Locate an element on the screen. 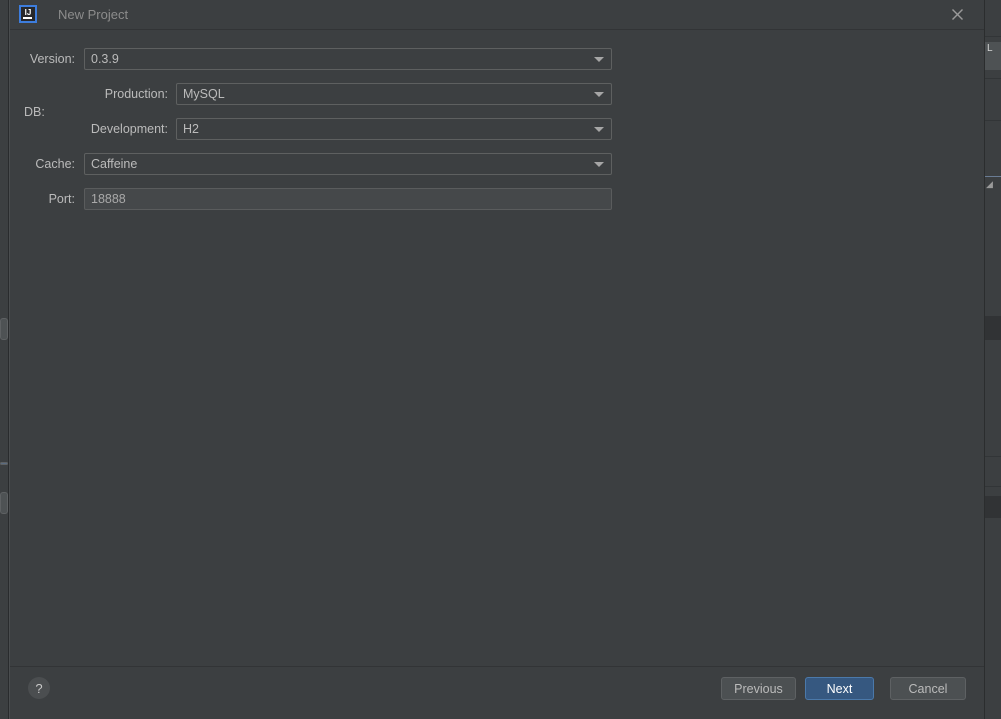 The width and height of the screenshot is (1001, 719). close-icon is located at coordinates (957, 14).